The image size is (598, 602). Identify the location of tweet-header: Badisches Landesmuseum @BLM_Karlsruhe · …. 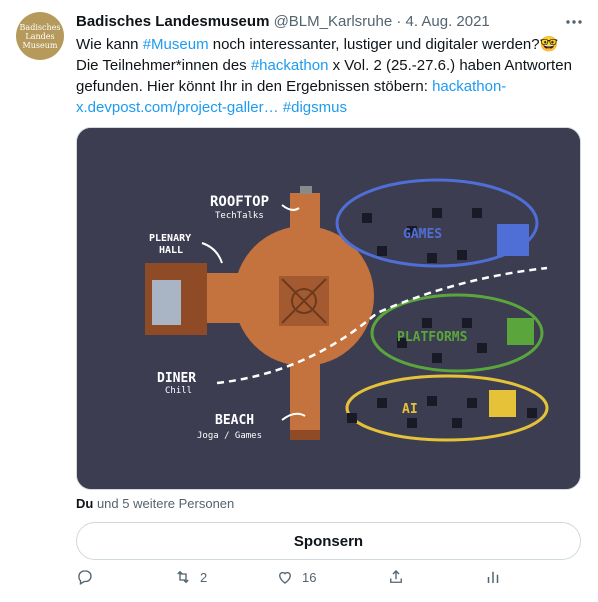
(283, 22).